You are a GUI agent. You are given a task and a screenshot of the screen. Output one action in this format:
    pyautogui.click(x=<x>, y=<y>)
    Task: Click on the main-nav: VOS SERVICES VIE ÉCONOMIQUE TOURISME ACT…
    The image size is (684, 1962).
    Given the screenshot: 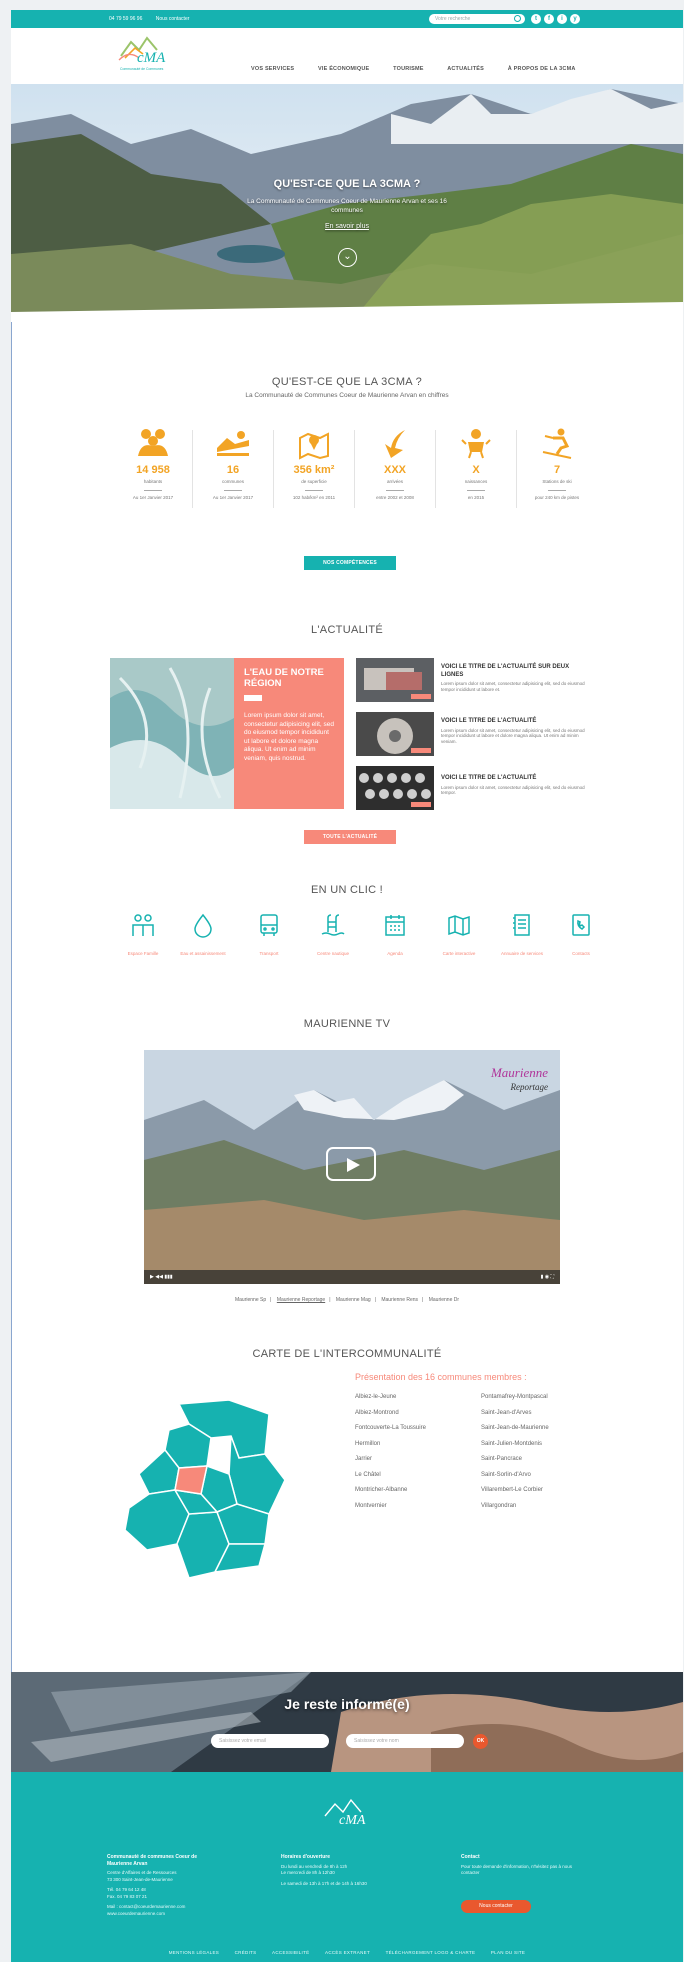 What is the action you would take?
    pyautogui.click(x=424, y=69)
    